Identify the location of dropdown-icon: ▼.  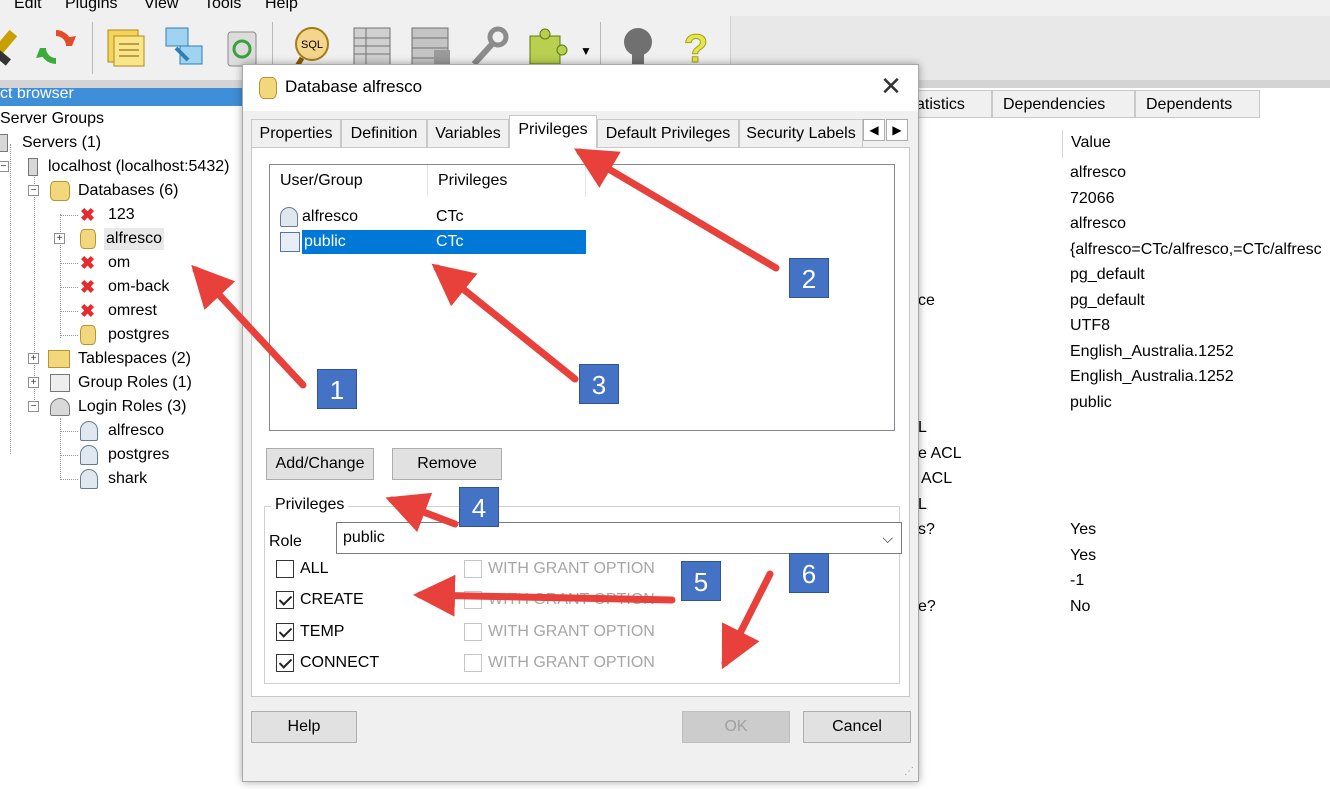
(586, 51).